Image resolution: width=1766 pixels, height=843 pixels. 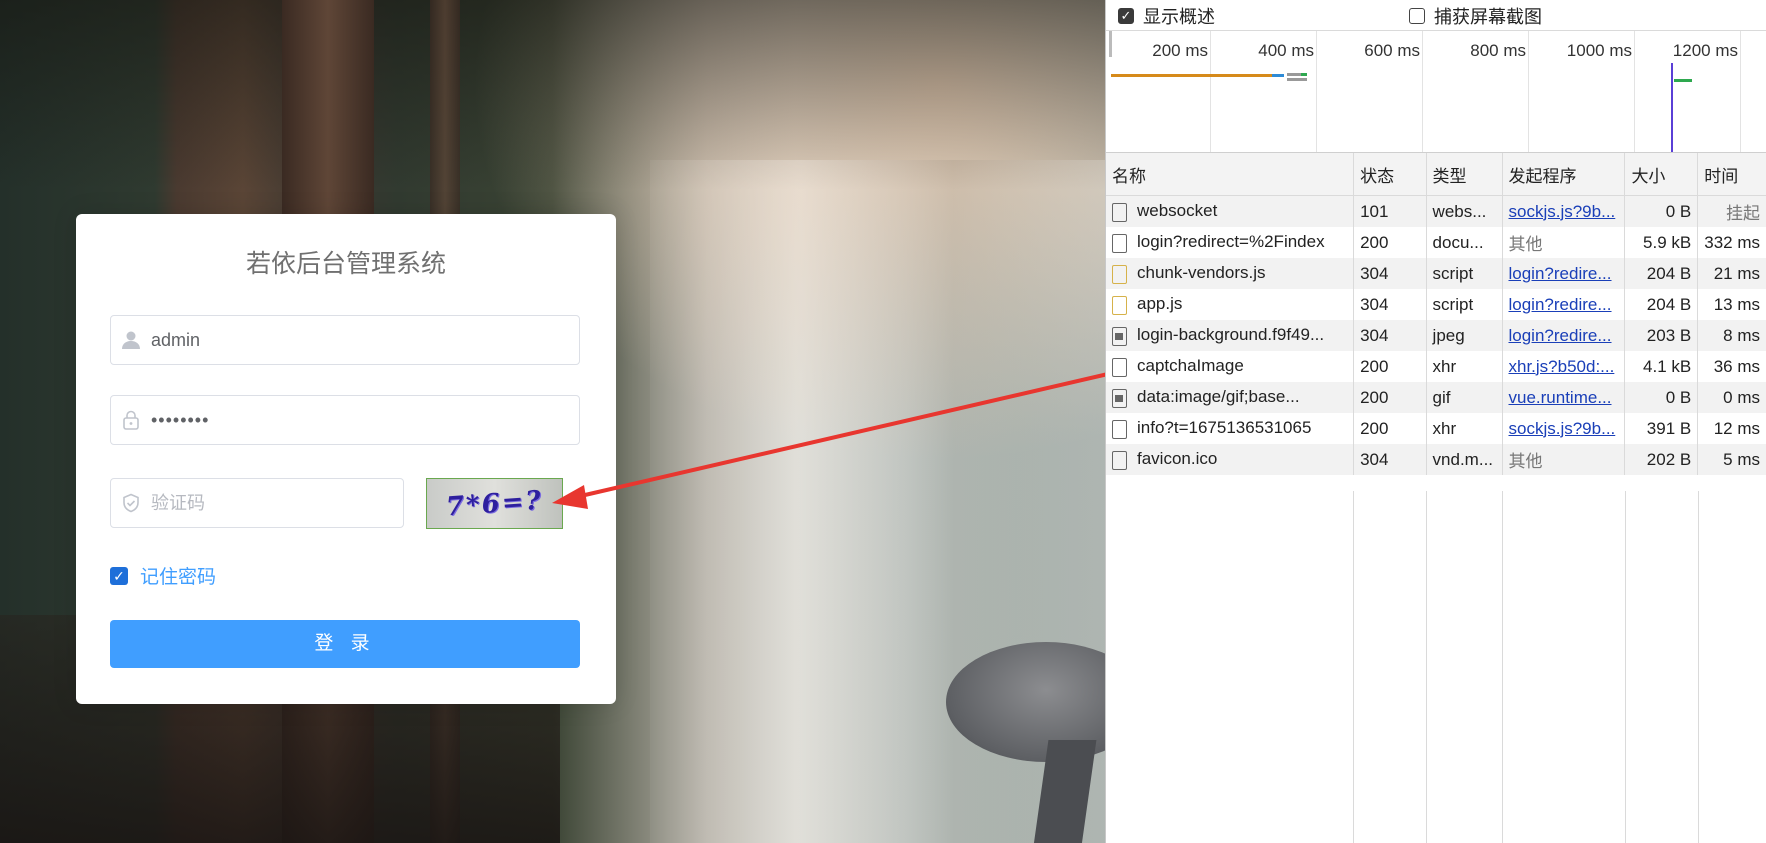 I want to click on request-name: login?redirect=%2Findex, so click(x=1231, y=242).